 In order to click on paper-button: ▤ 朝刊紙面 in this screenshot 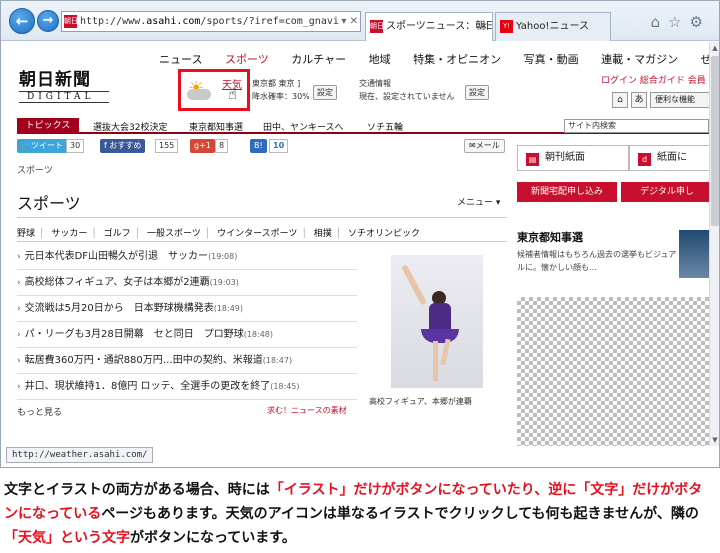, I will do `click(573, 158)`.